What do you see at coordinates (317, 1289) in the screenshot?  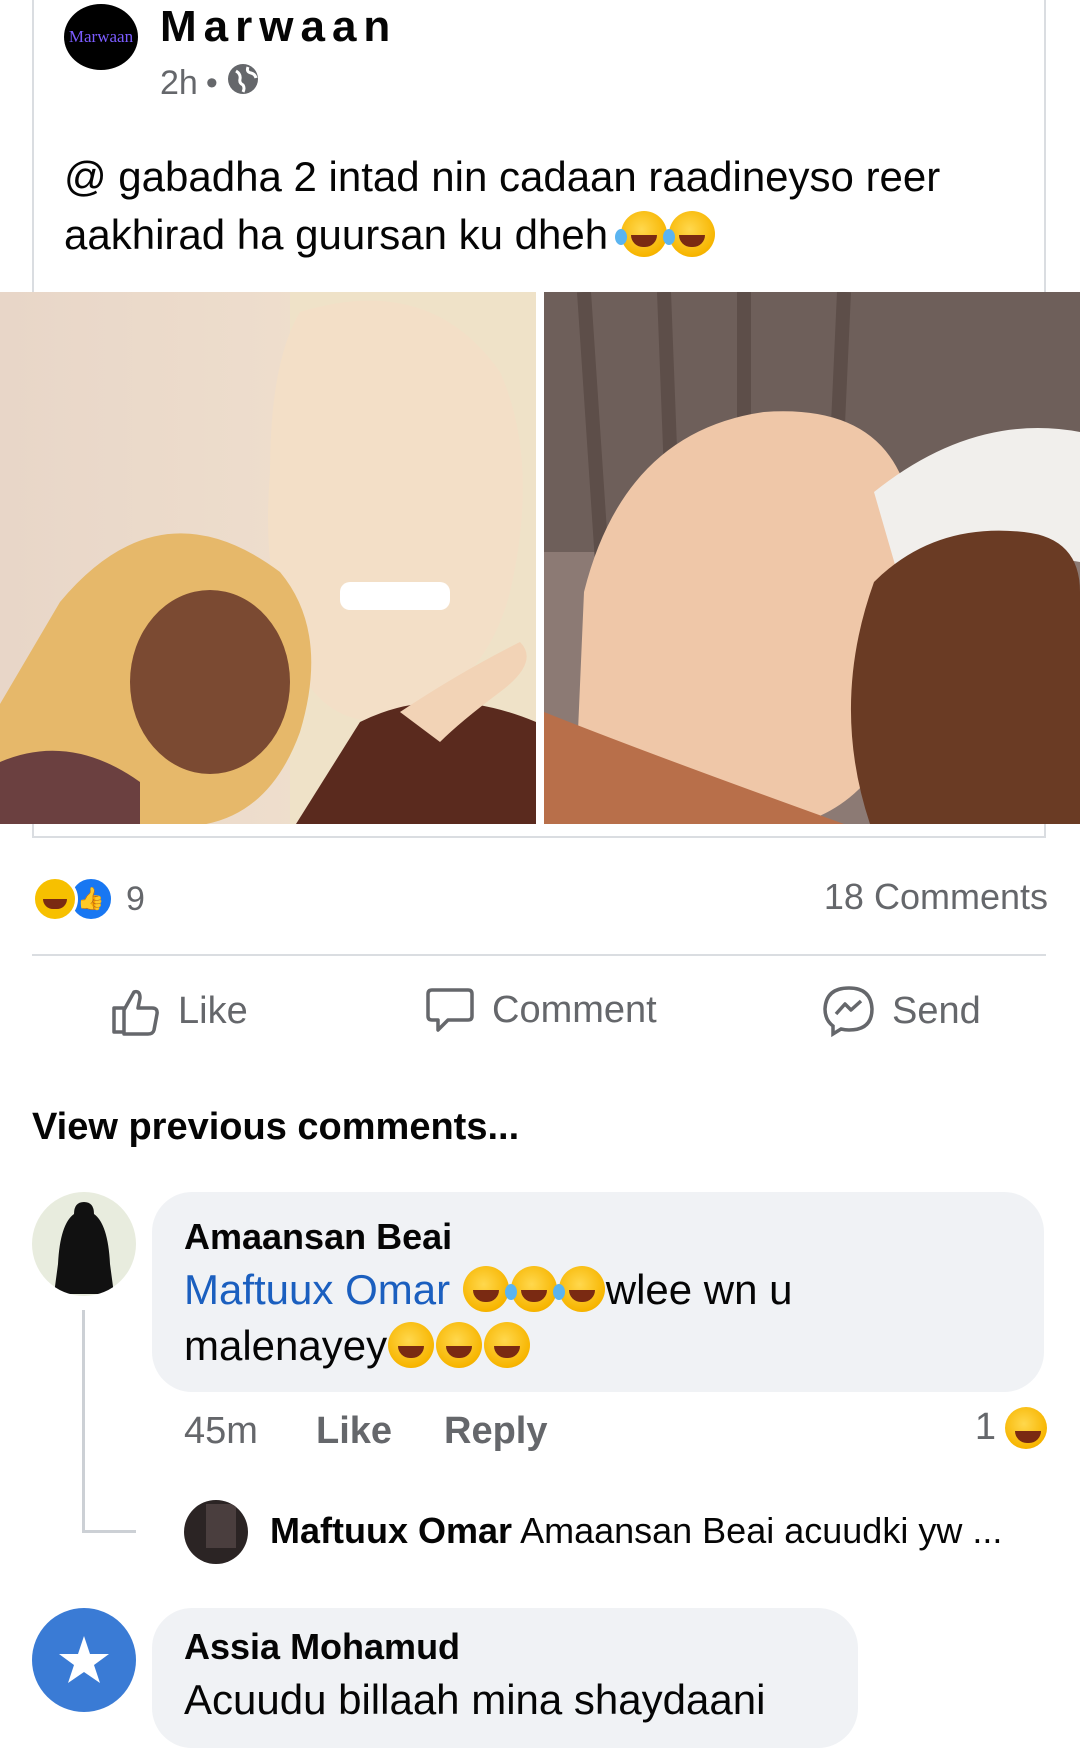 I see `mention-link: Maftuux Omar` at bounding box center [317, 1289].